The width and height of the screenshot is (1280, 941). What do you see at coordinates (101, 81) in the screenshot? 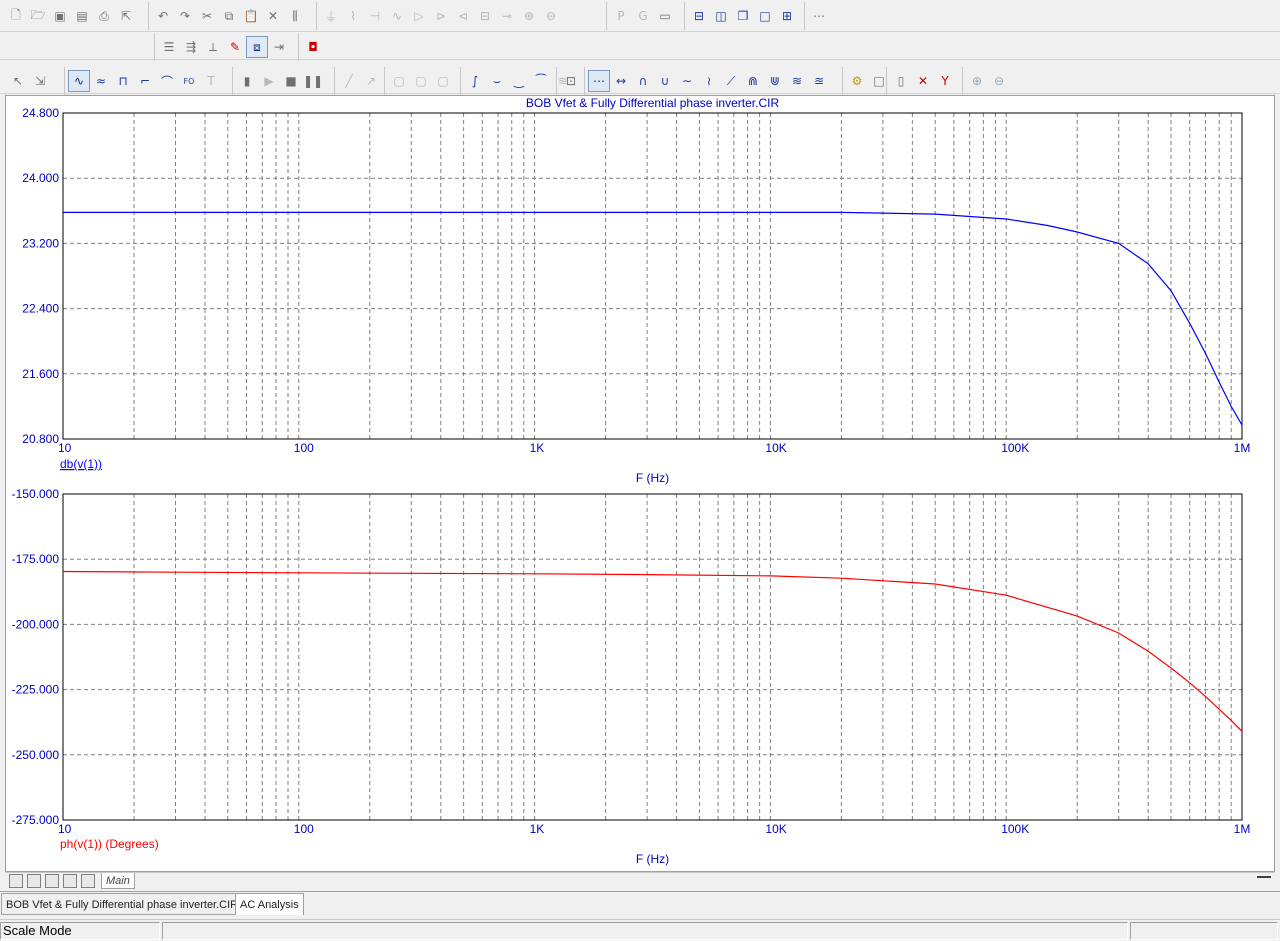
I see `sine-icon: ≈` at bounding box center [101, 81].